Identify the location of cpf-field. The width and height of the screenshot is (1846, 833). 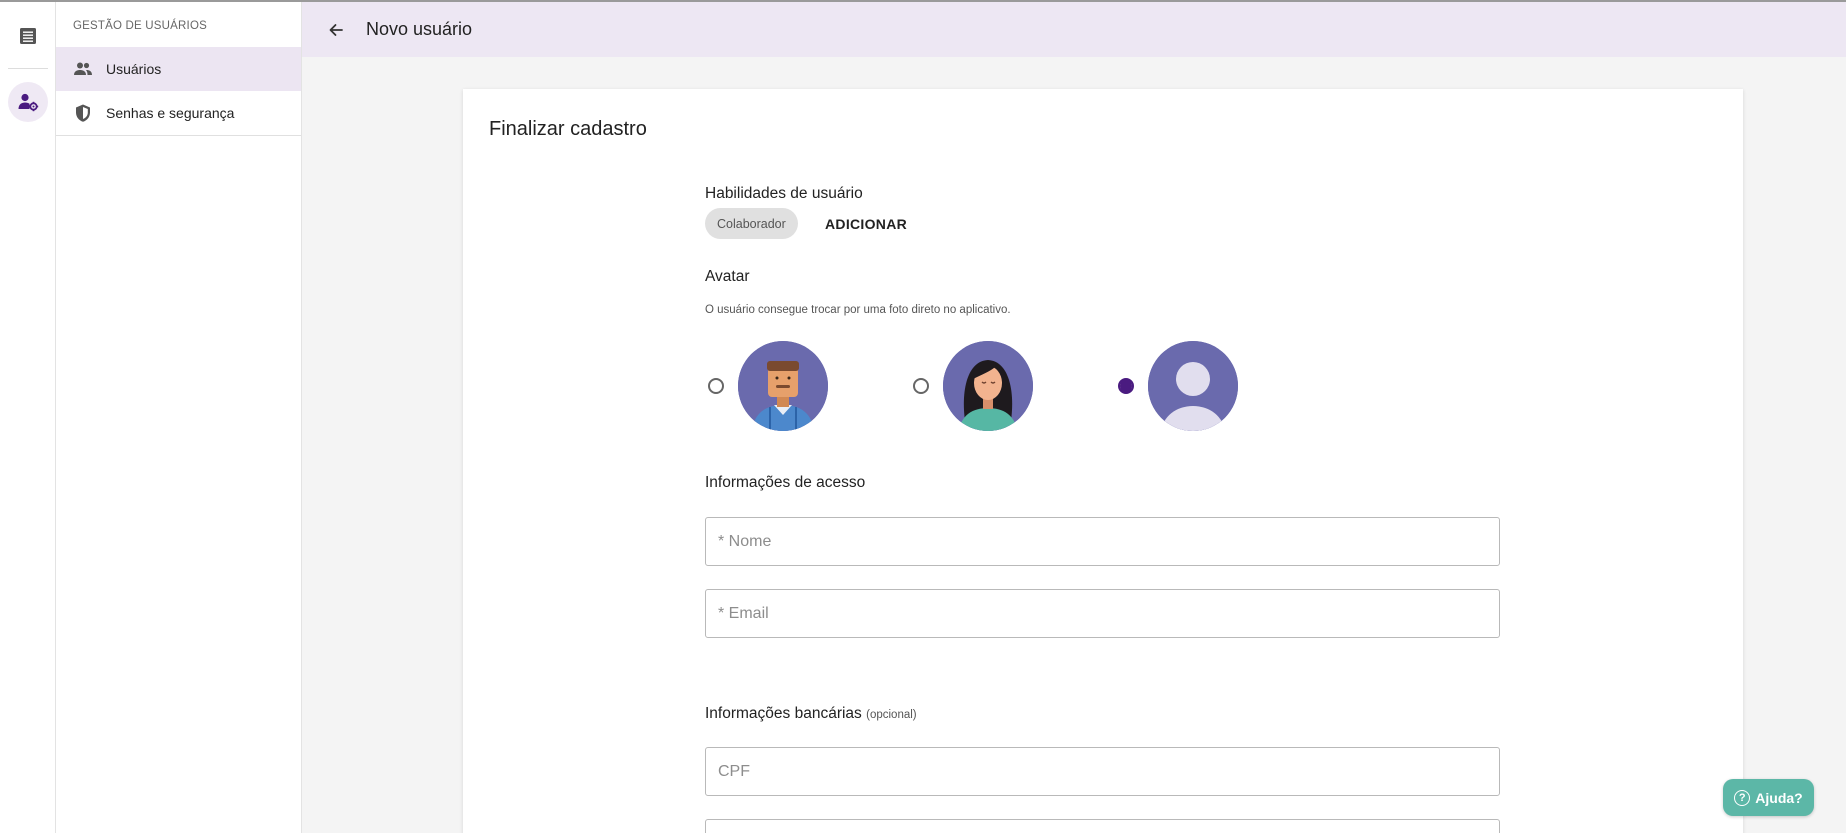
(1102, 771).